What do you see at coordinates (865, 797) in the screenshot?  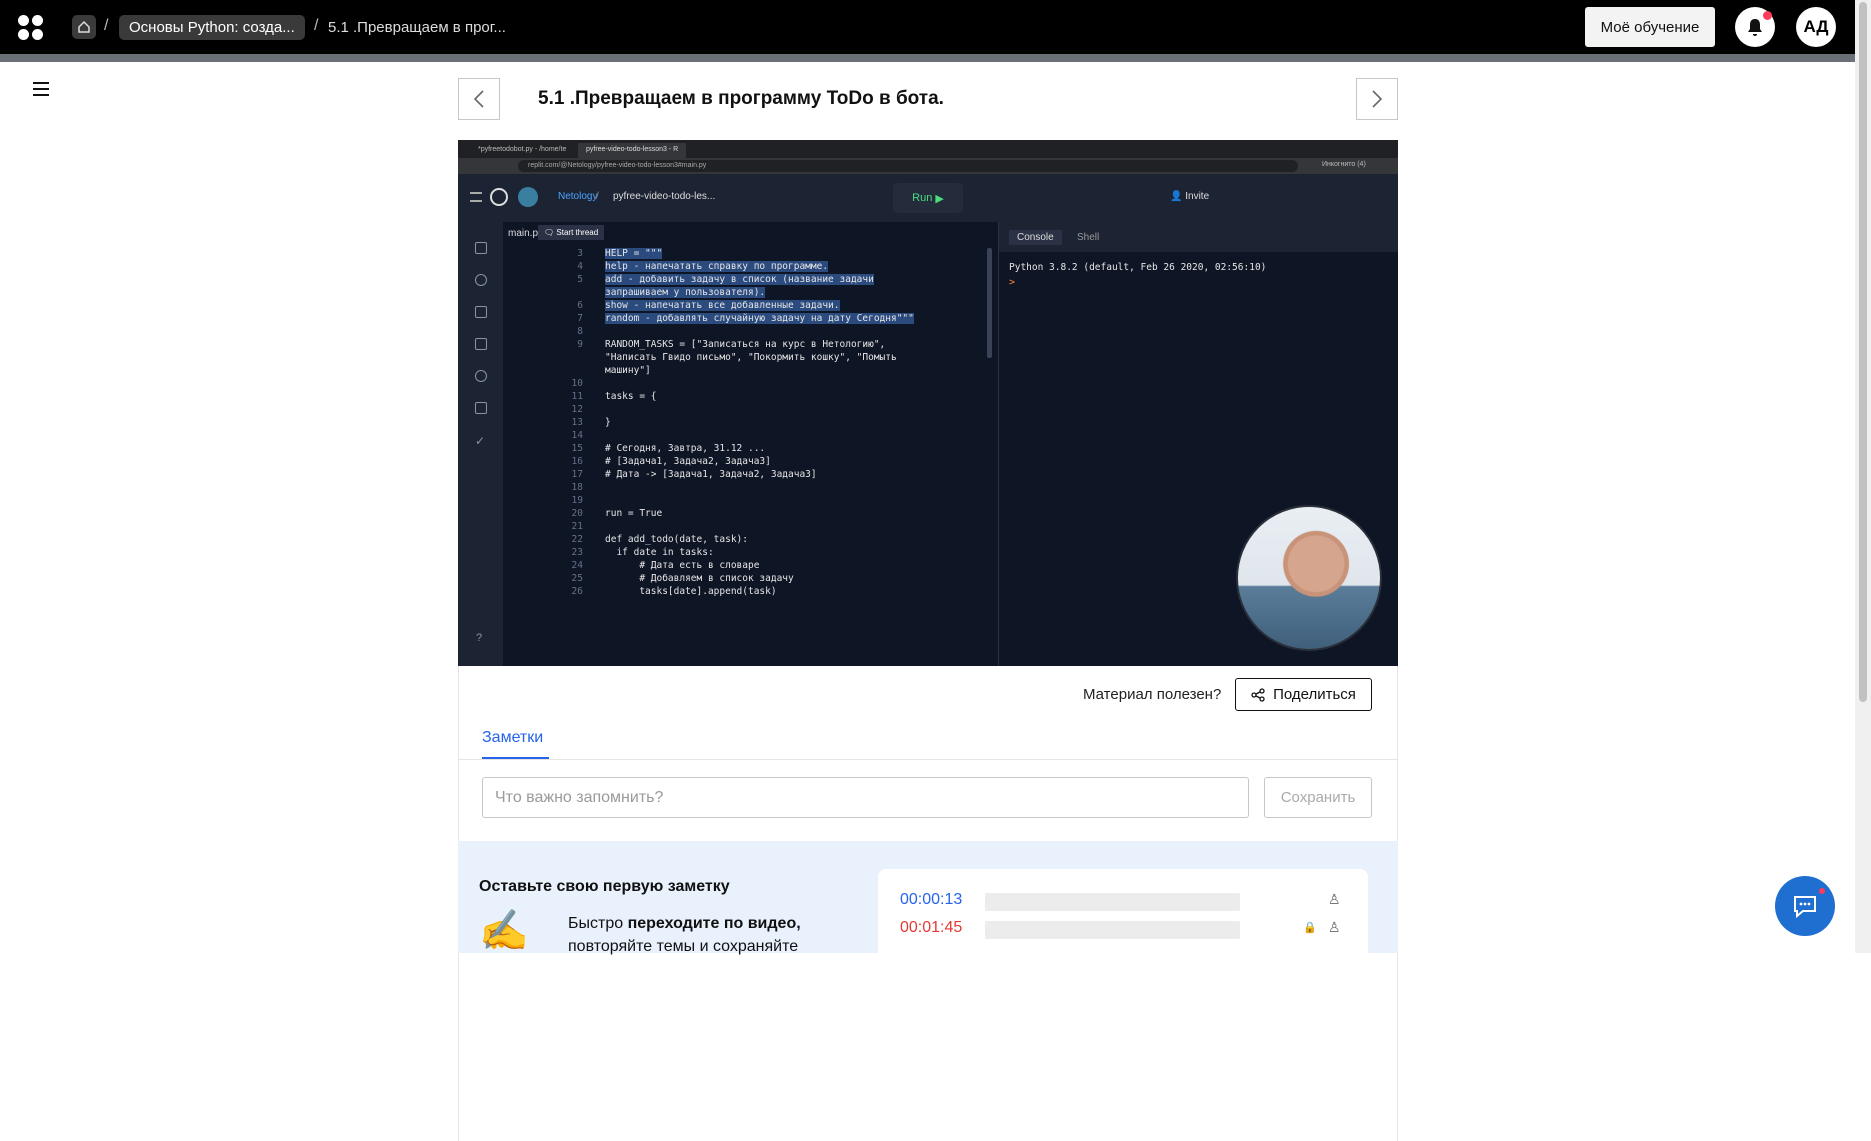 I see `note-input` at bounding box center [865, 797].